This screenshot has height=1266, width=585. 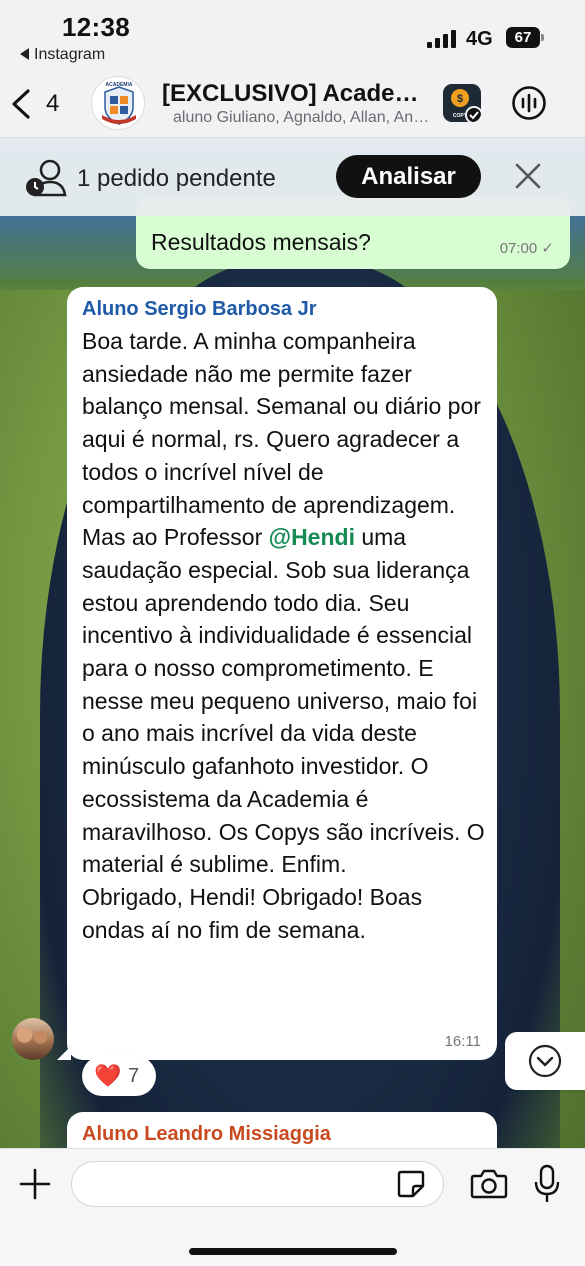 What do you see at coordinates (292, 177) in the screenshot?
I see `pending-requests-banner: 1 pedido pendente Analisar` at bounding box center [292, 177].